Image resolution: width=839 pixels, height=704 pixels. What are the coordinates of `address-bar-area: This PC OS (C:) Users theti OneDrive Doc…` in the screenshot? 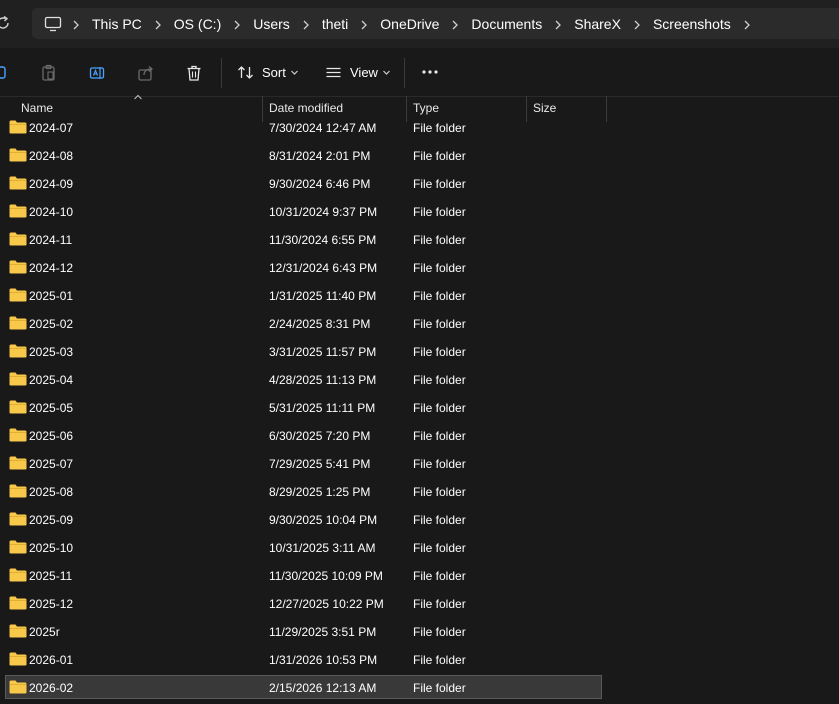 It's located at (419, 24).